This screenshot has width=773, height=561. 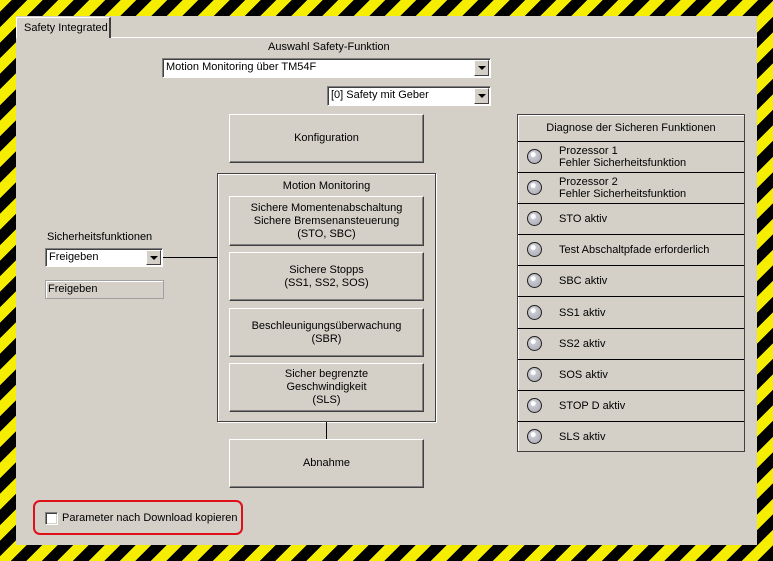 I want to click on diagnostics-row: STO aktiv, so click(x=631, y=220).